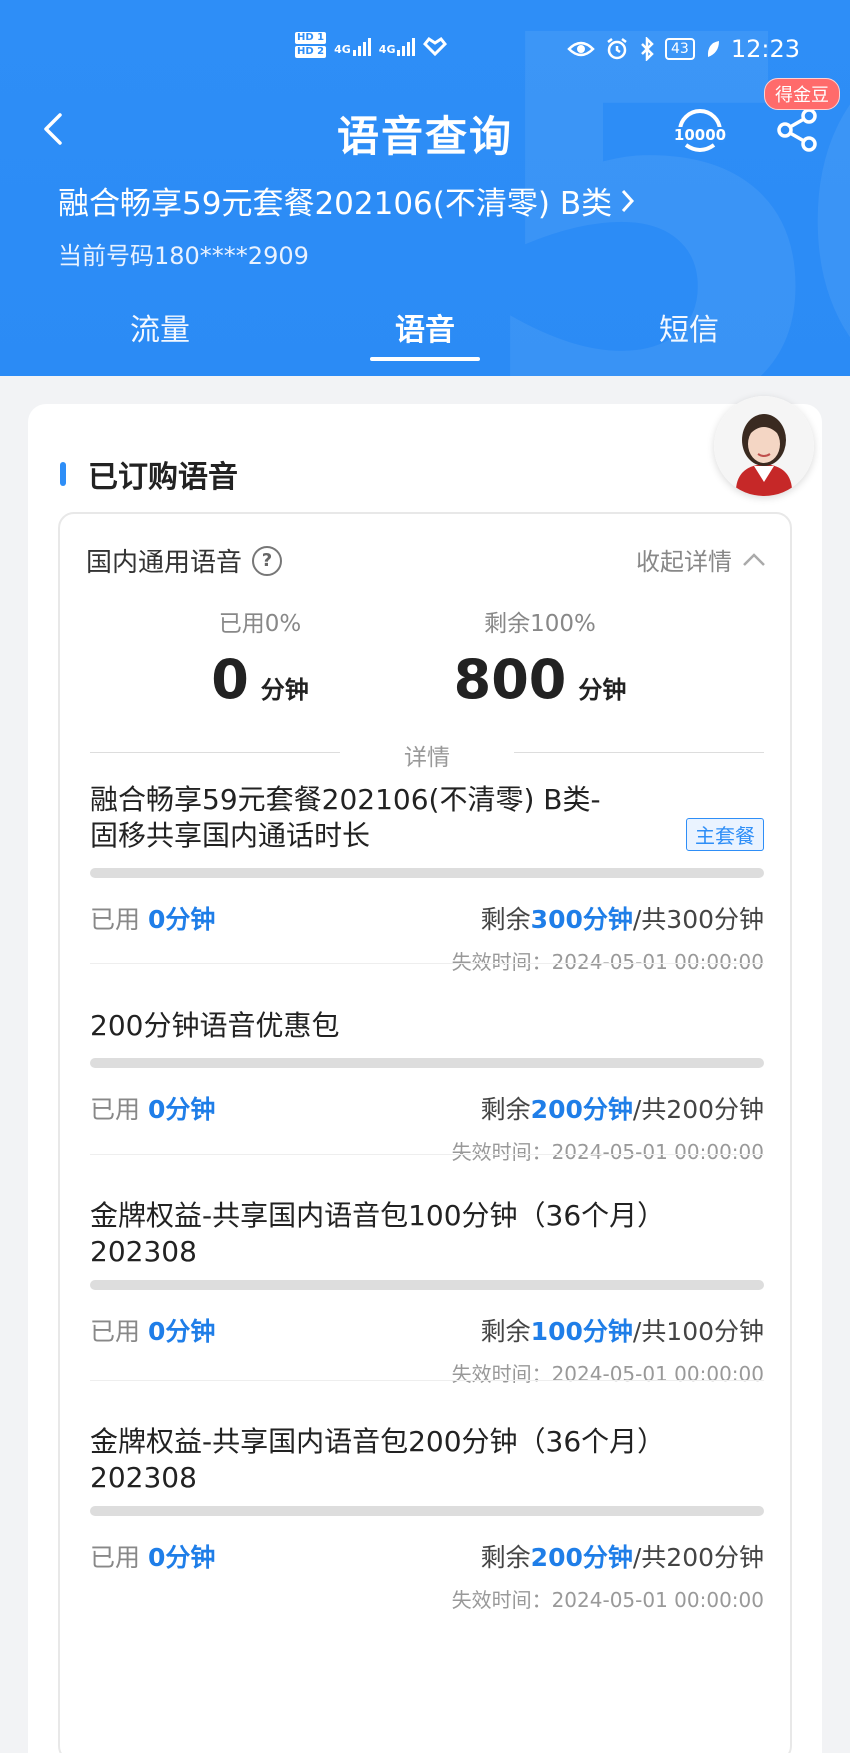 This screenshot has width=850, height=1753. Describe the element at coordinates (335, 204) in the screenshot. I see `plan-name: 融合畅享59元套餐202106(不清零) B类` at that location.